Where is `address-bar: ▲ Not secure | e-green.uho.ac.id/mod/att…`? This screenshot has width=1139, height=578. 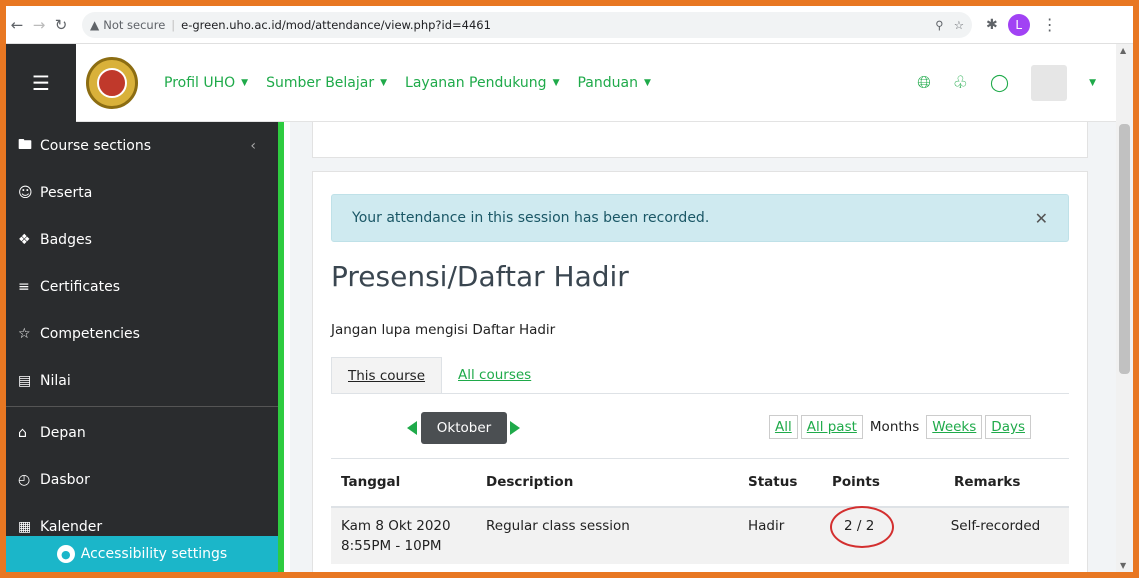
address-bar: ▲ Not secure | e-green.uho.ac.id/mod/att… is located at coordinates (527, 24).